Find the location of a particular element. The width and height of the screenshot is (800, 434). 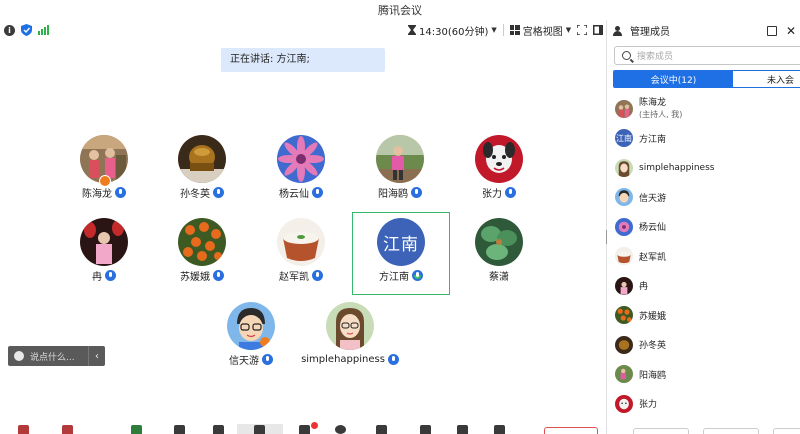

invite-icon is located at coordinates (218, 429).